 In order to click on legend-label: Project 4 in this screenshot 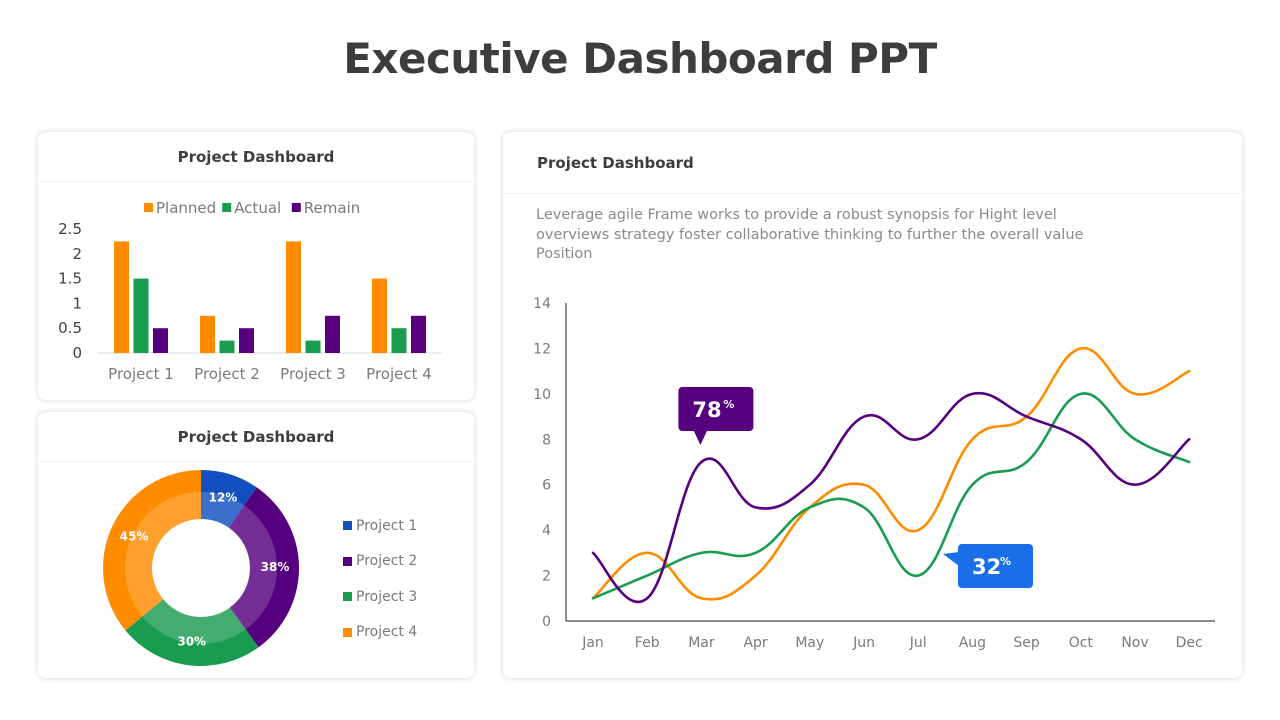, I will do `click(387, 632)`.